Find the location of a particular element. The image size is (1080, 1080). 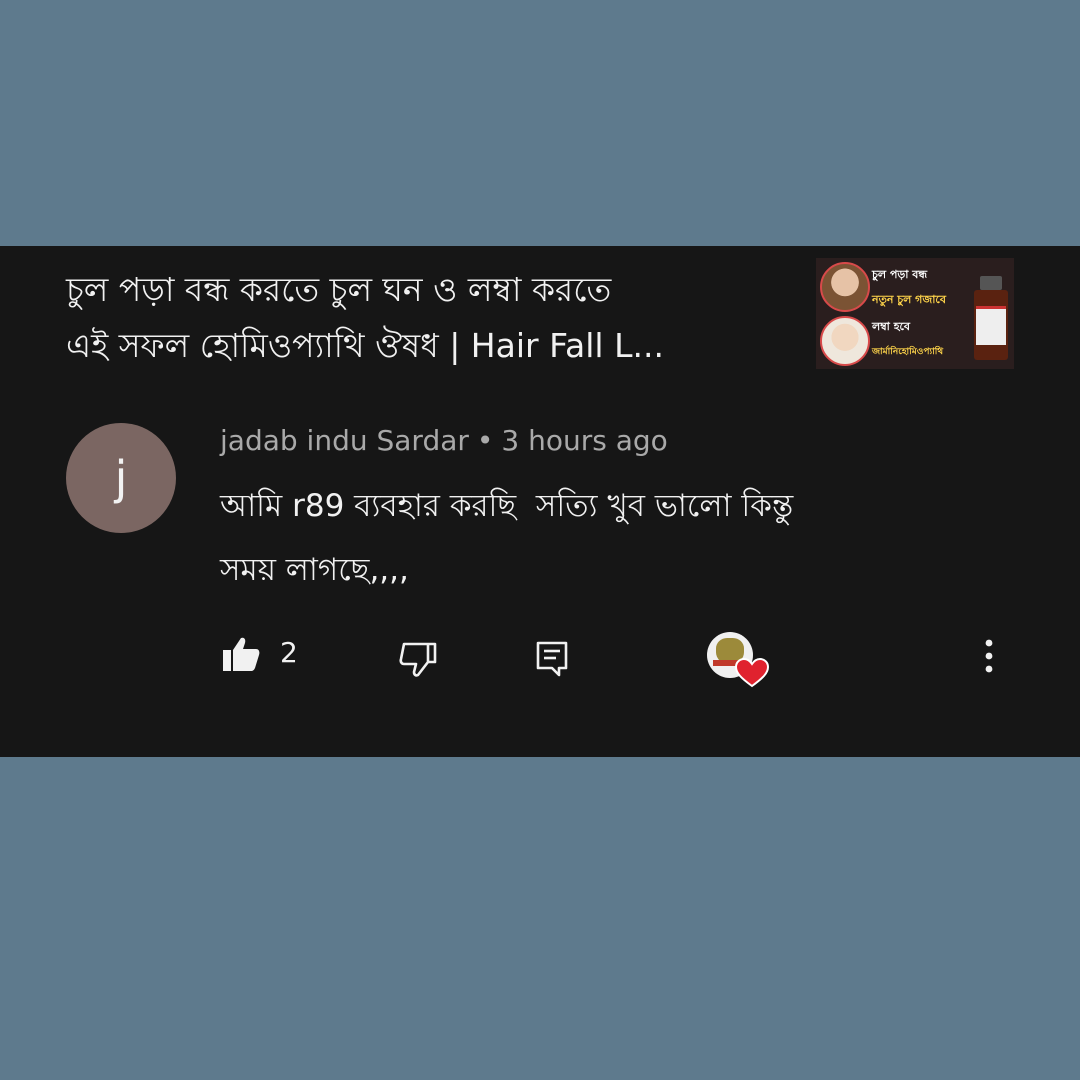

thumbnail-text-2: নতুন চুল গজাবে is located at coordinates (909, 299).